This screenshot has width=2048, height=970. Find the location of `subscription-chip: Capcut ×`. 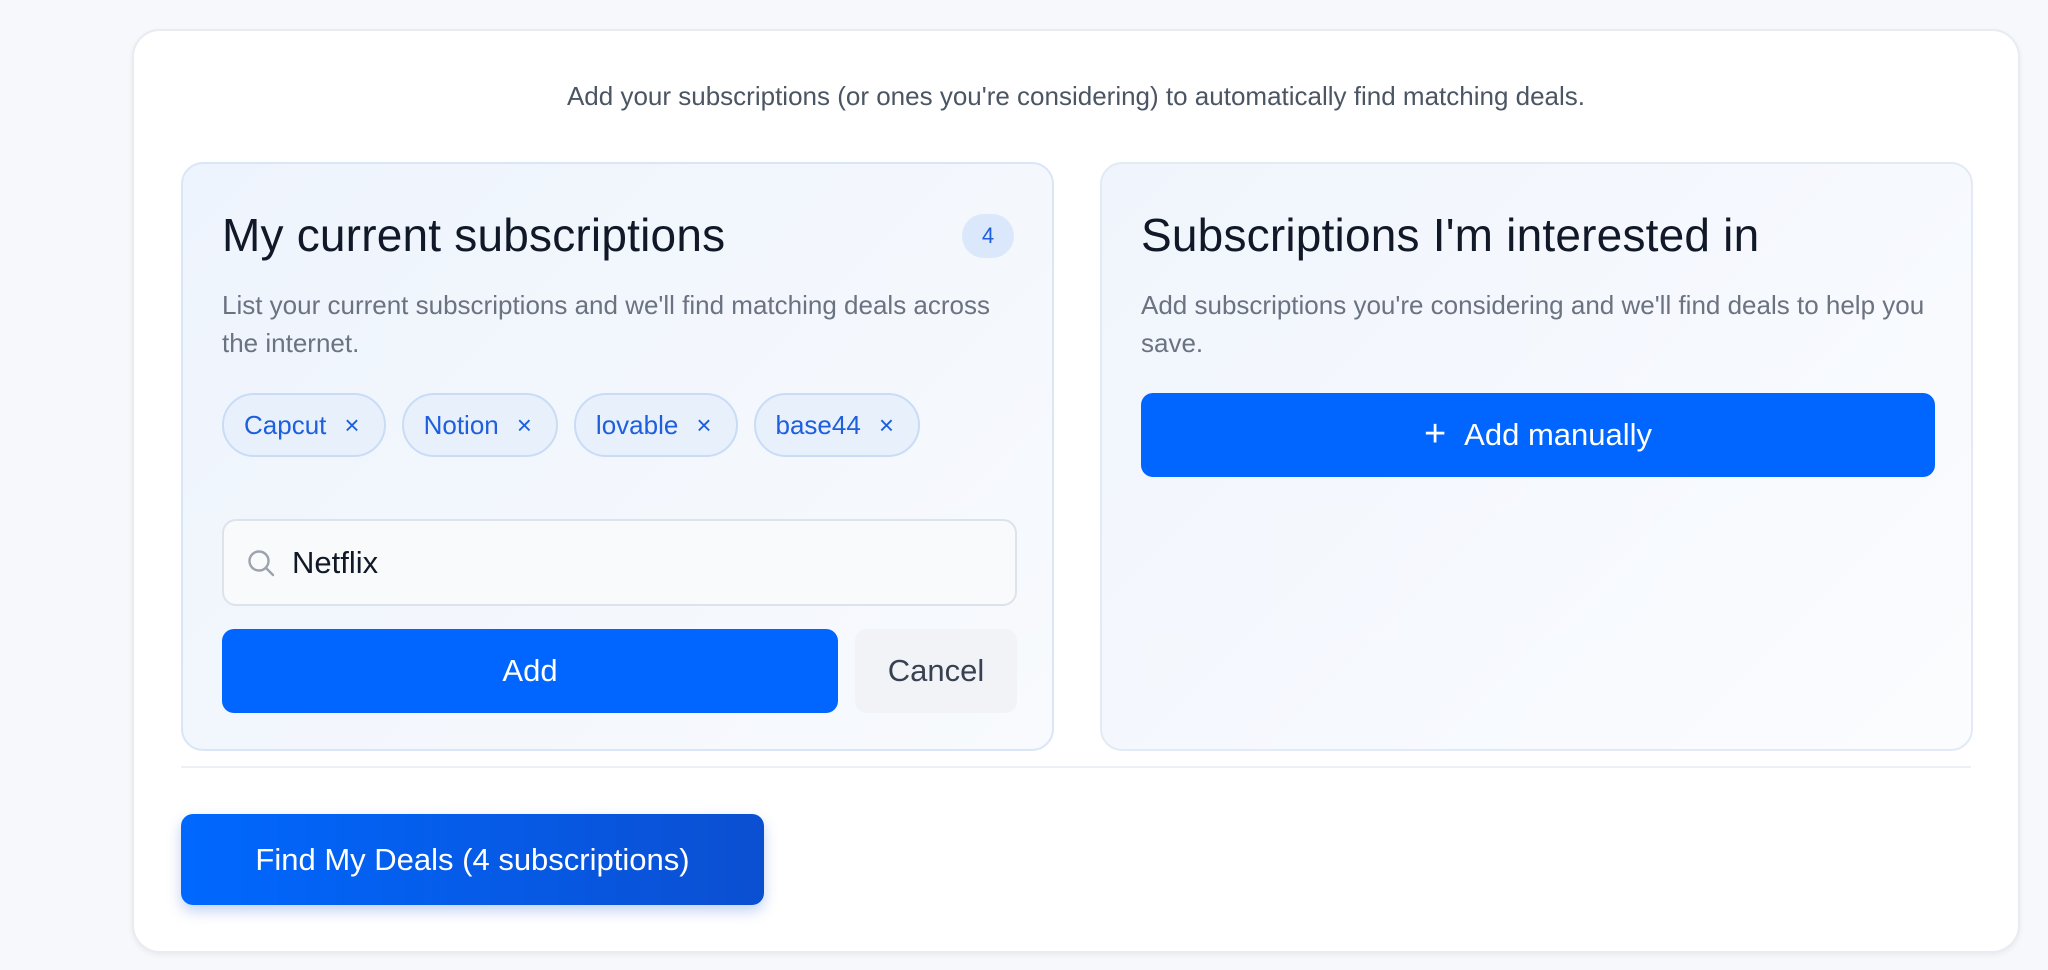

subscription-chip: Capcut × is located at coordinates (304, 425).